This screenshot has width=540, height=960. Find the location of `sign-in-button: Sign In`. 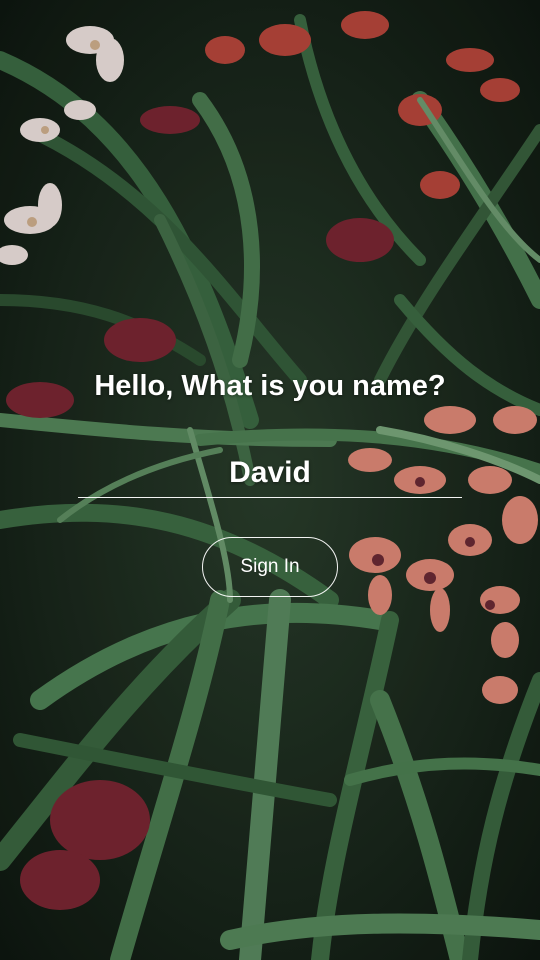

sign-in-button: Sign In is located at coordinates (270, 567).